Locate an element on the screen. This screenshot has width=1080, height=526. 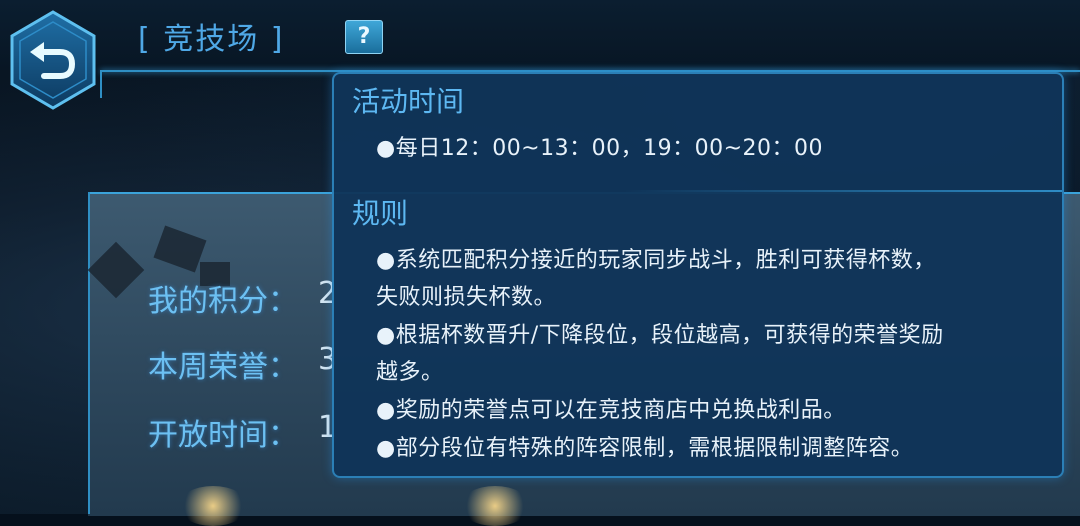
rules-heading: 规则 is located at coordinates (380, 213).